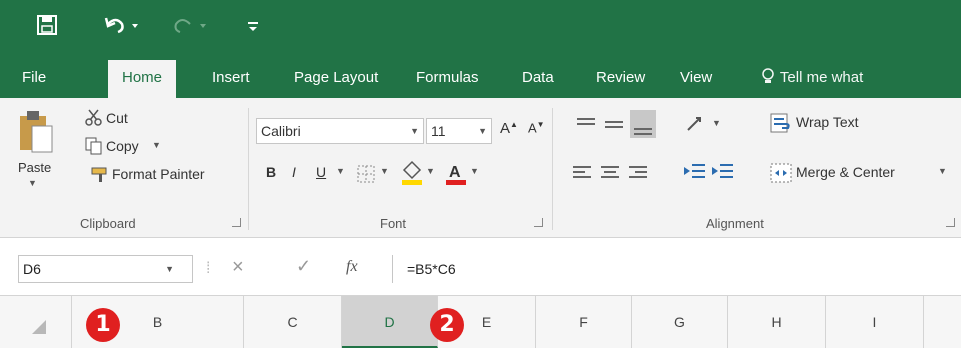 This screenshot has width=961, height=348. Describe the element at coordinates (32, 269) in the screenshot. I see `name-box-value: D6` at that location.